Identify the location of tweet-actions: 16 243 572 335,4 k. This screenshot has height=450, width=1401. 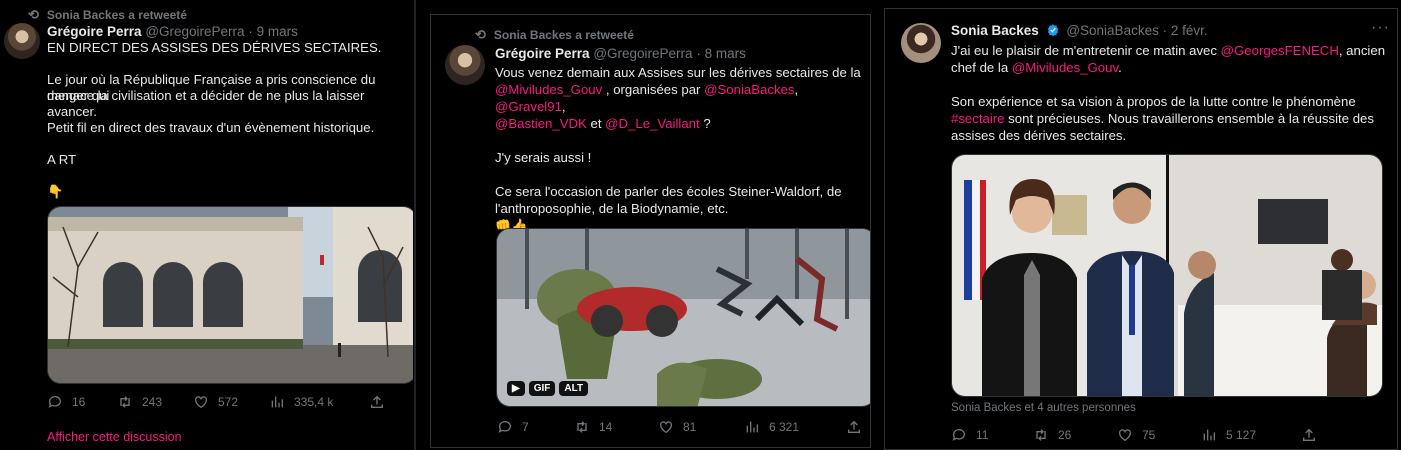
(217, 402).